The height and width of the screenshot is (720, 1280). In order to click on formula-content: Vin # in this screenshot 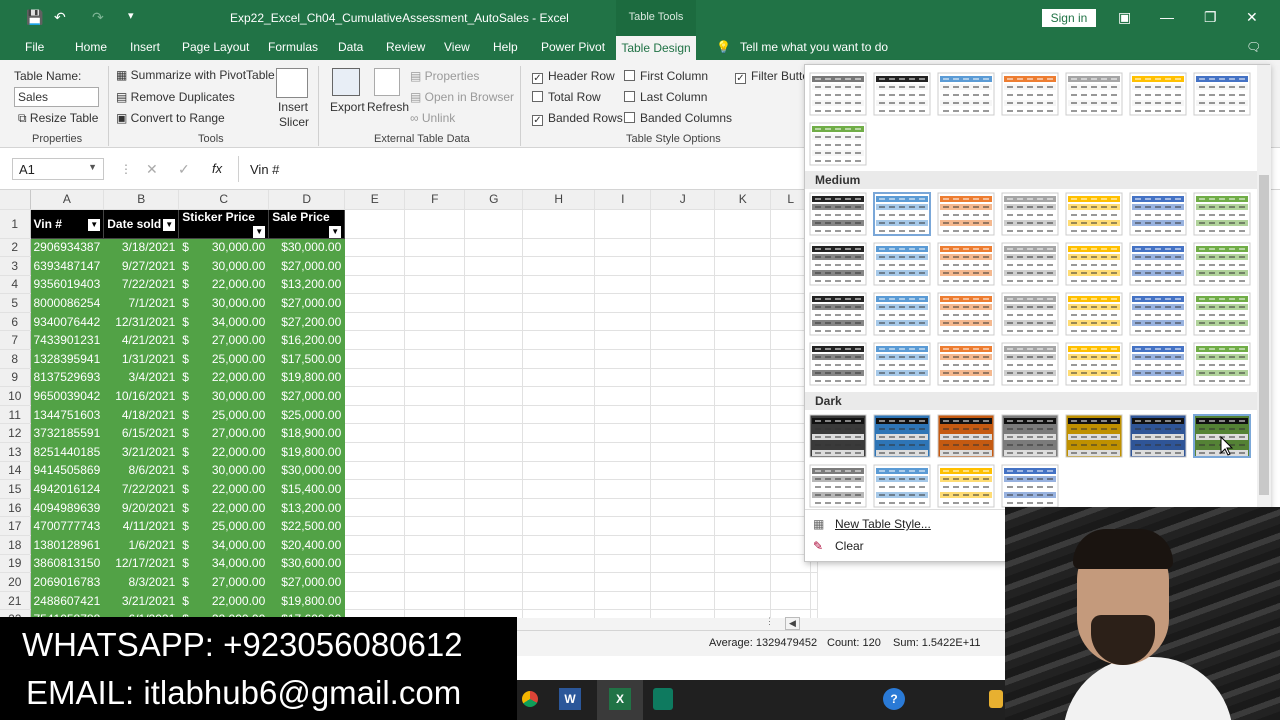, I will do `click(264, 169)`.